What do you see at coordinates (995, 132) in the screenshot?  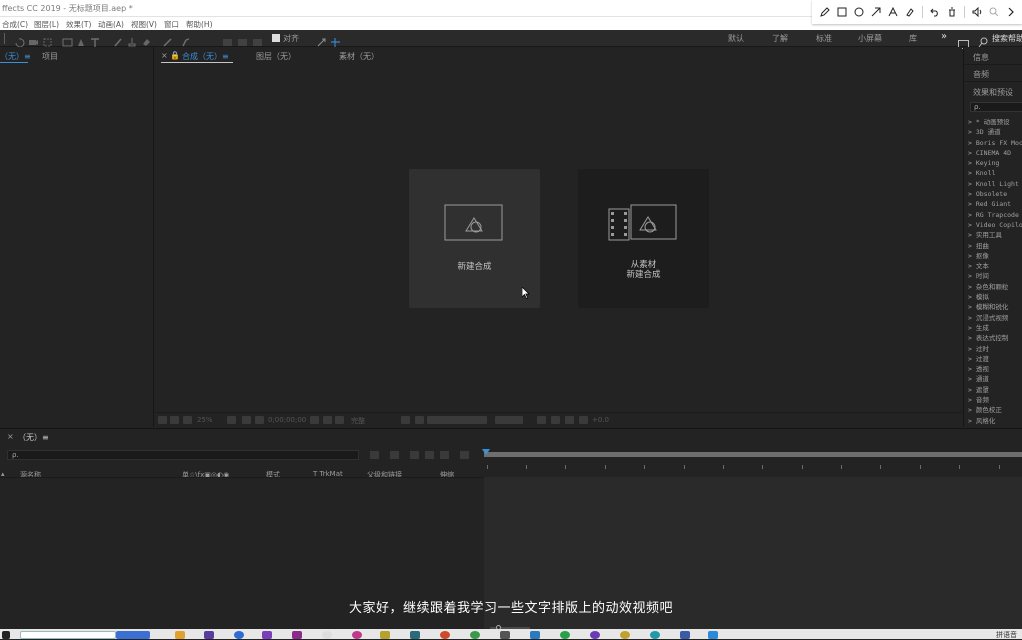 I see `effect-category: > 3D 通道` at bounding box center [995, 132].